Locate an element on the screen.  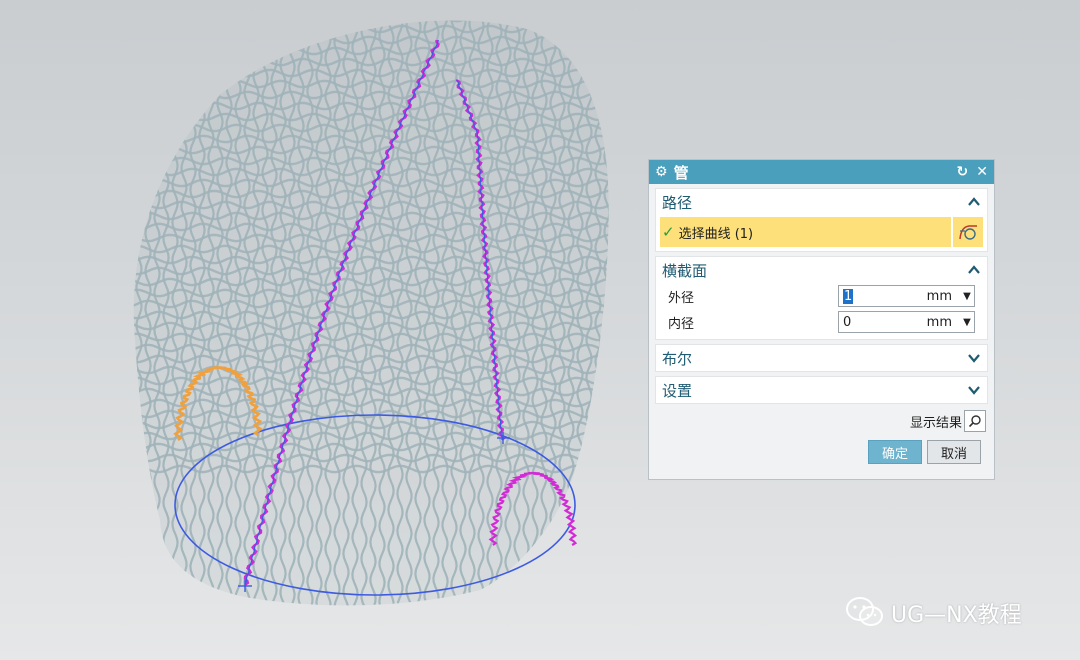
curve-select-icon is located at coordinates (967, 232).